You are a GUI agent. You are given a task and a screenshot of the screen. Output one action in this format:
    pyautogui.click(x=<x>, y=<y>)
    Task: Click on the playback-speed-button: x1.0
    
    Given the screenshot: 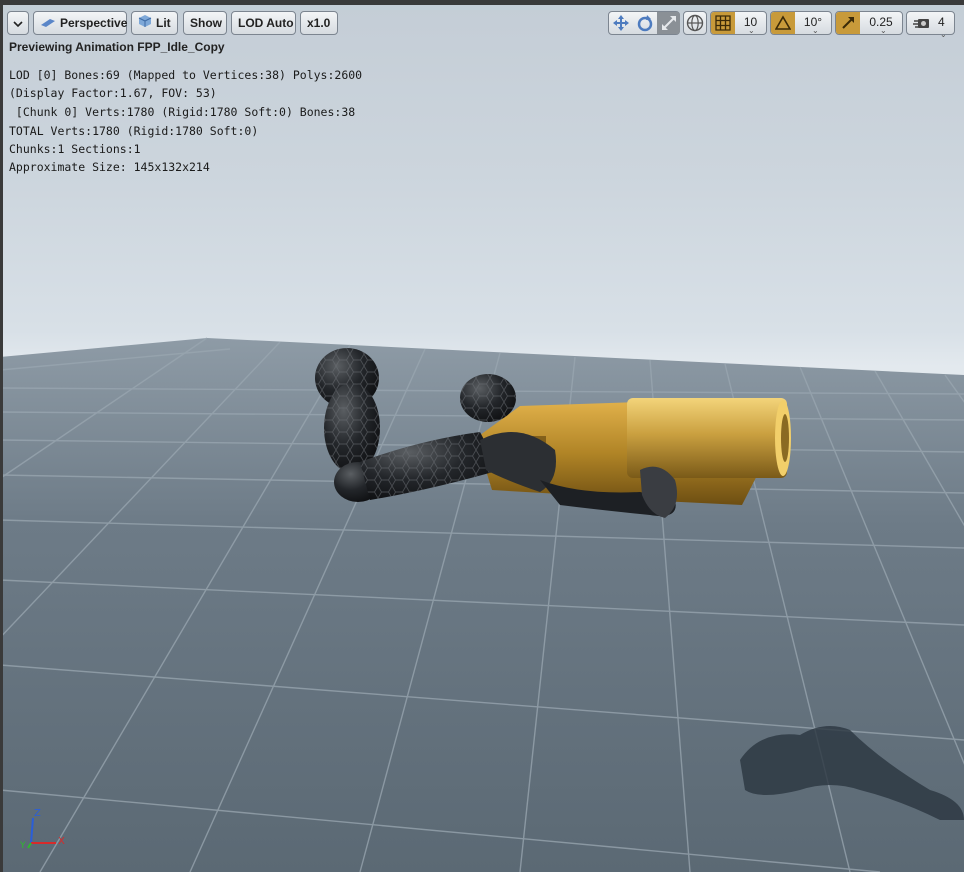 What is the action you would take?
    pyautogui.click(x=319, y=23)
    